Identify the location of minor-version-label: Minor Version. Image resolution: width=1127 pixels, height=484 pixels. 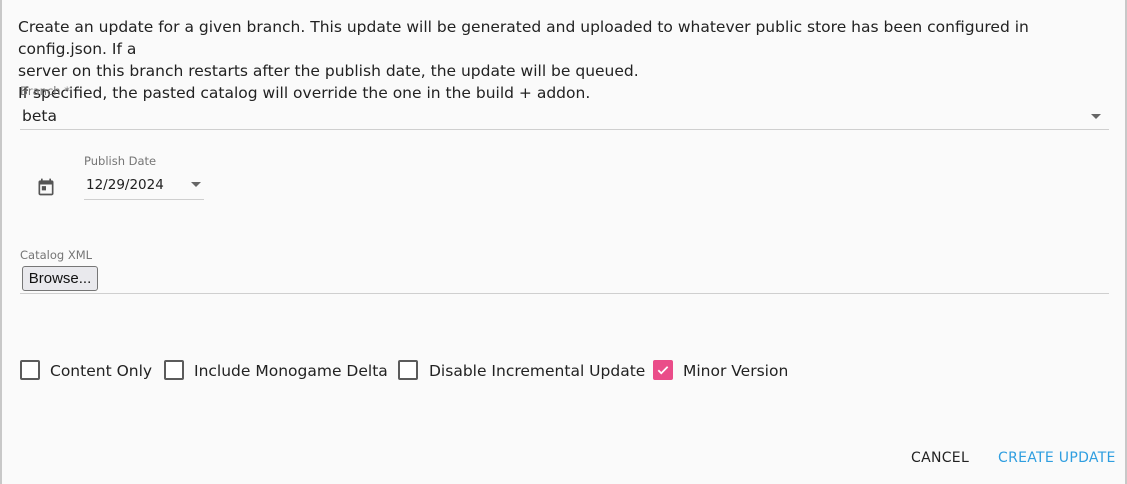
(735, 371).